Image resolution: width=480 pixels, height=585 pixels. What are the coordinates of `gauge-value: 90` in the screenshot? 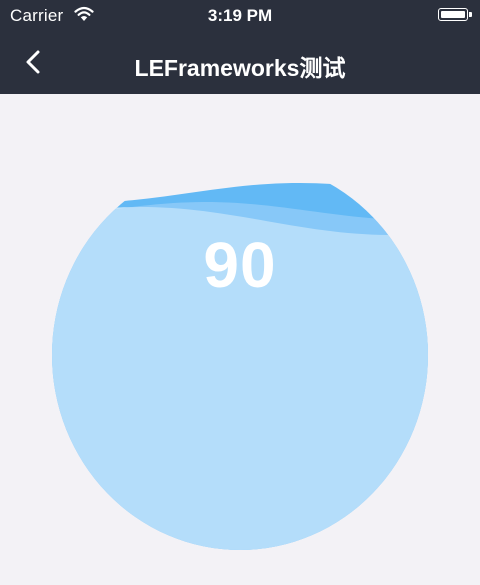 It's located at (240, 265).